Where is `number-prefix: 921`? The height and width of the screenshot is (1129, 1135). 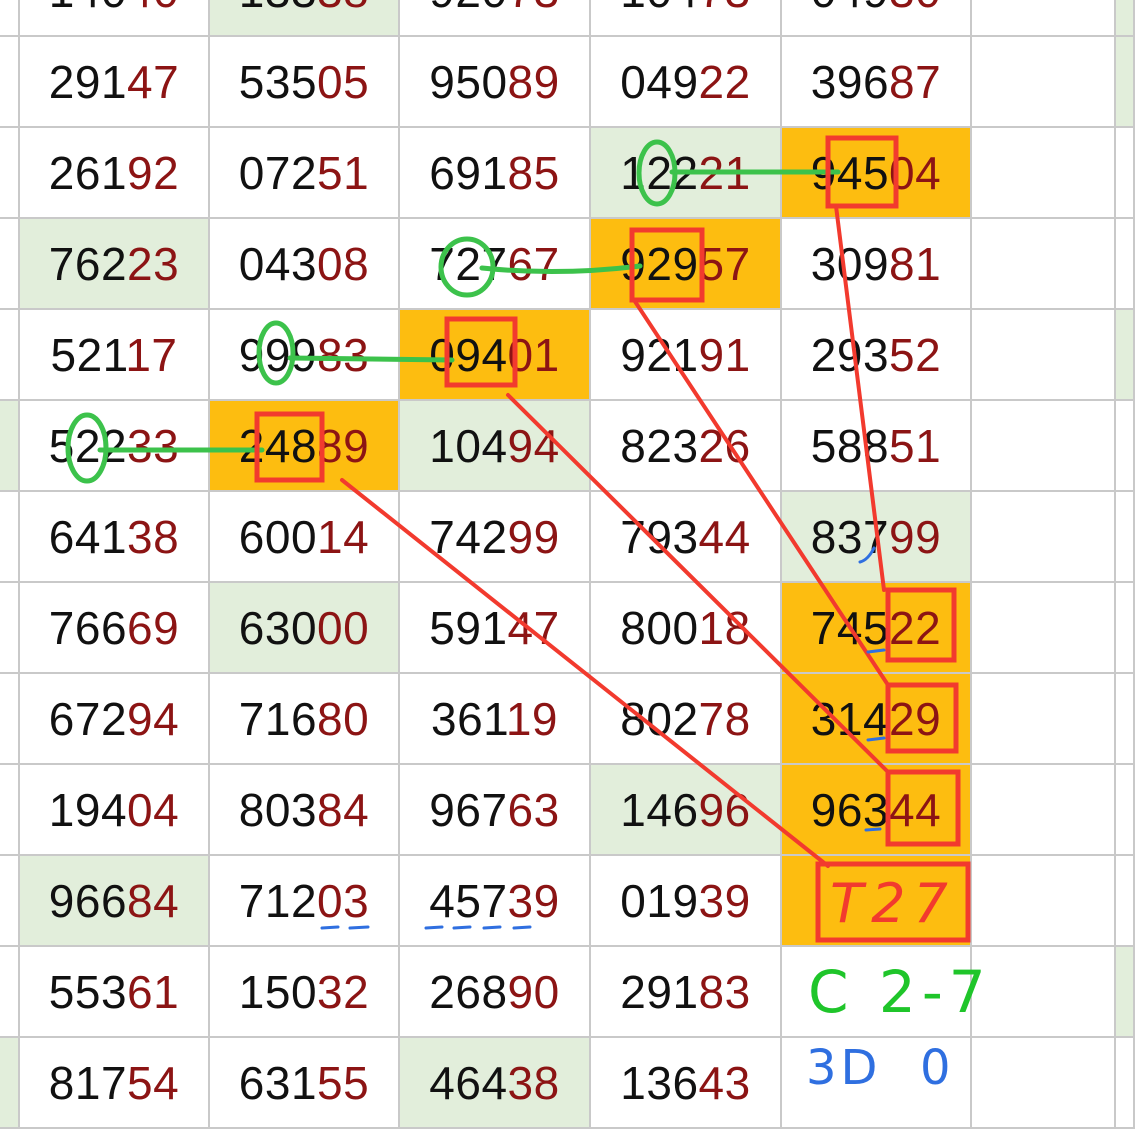
number-prefix: 921 is located at coordinates (659, 354).